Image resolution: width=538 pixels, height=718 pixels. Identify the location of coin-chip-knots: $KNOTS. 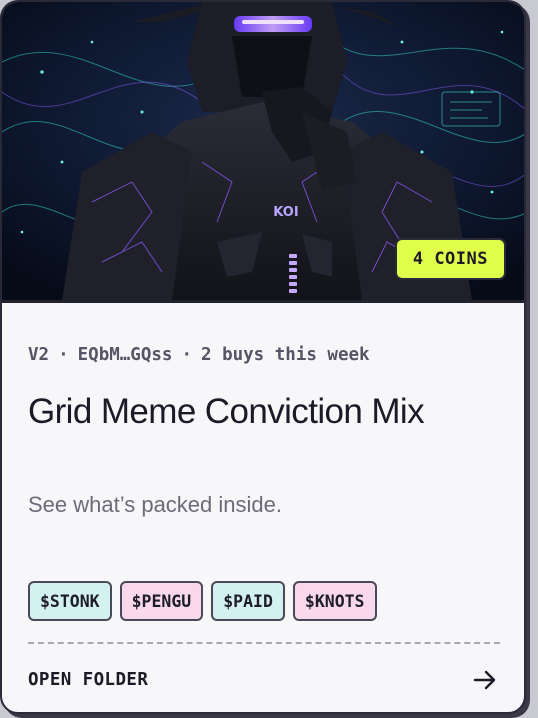
(334, 601).